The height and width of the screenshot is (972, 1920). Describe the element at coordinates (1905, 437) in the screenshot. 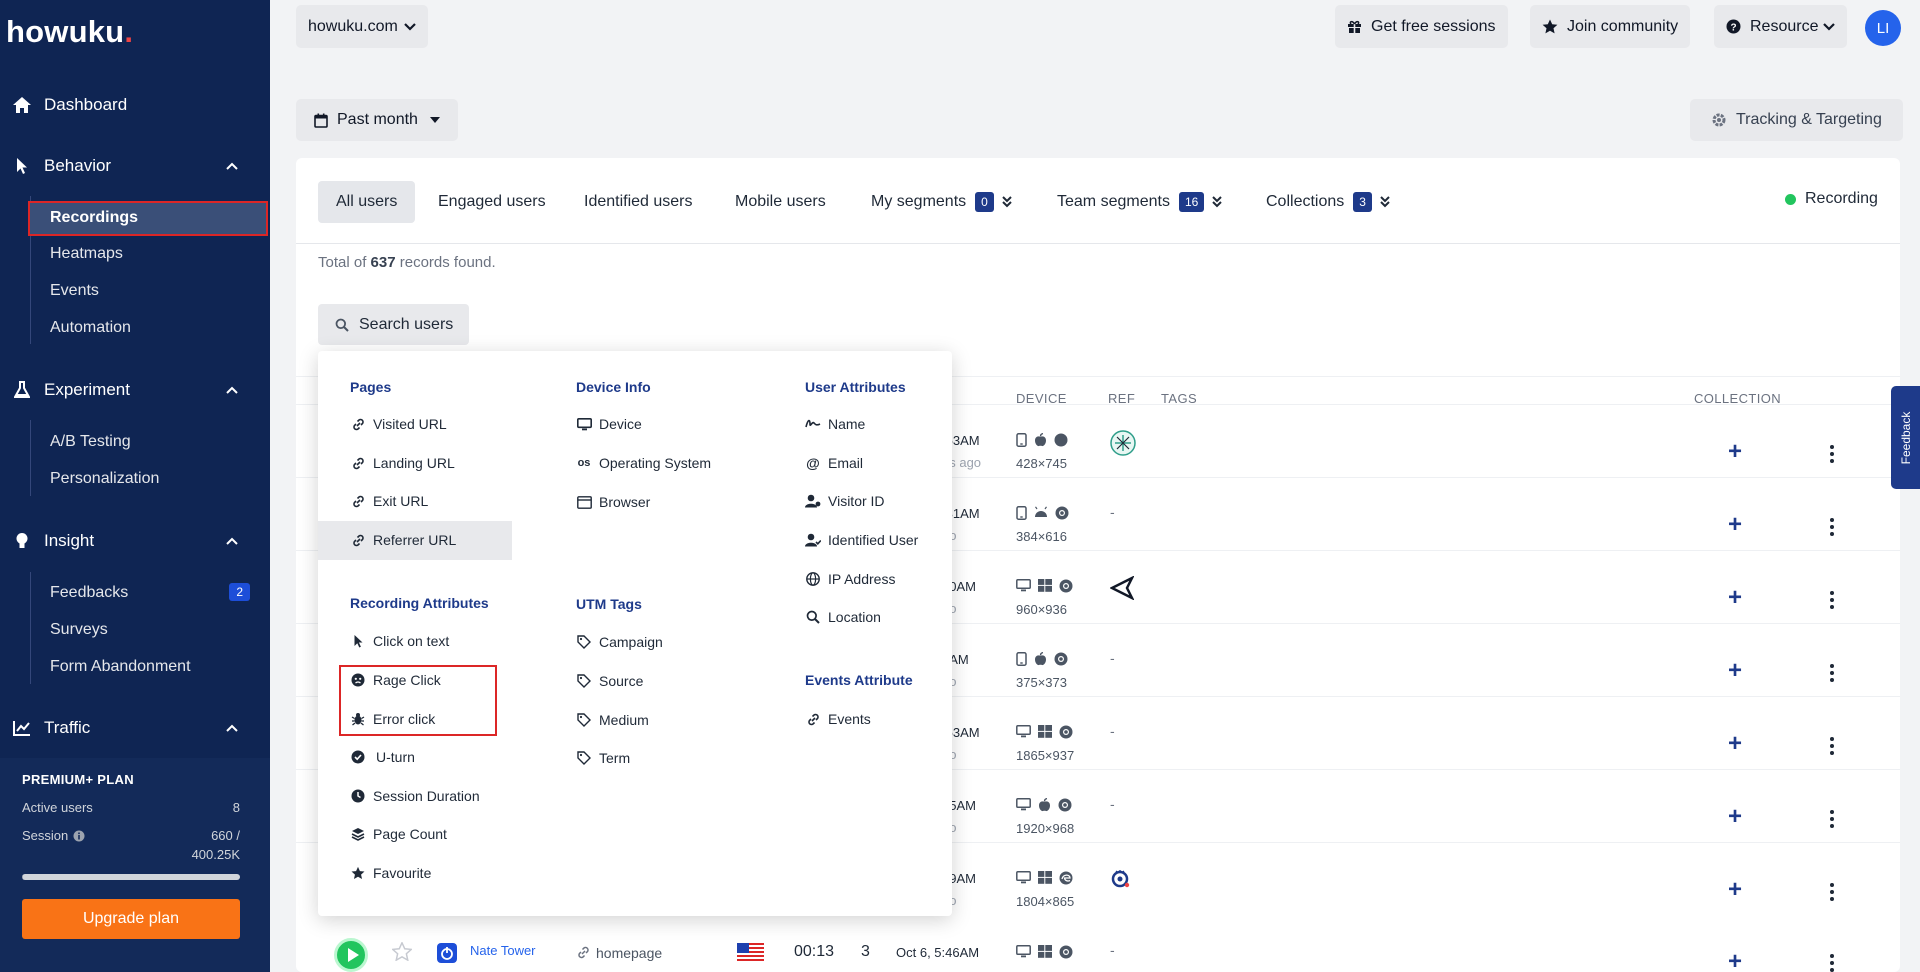

I see `feedback-side-tab: Feedback` at that location.